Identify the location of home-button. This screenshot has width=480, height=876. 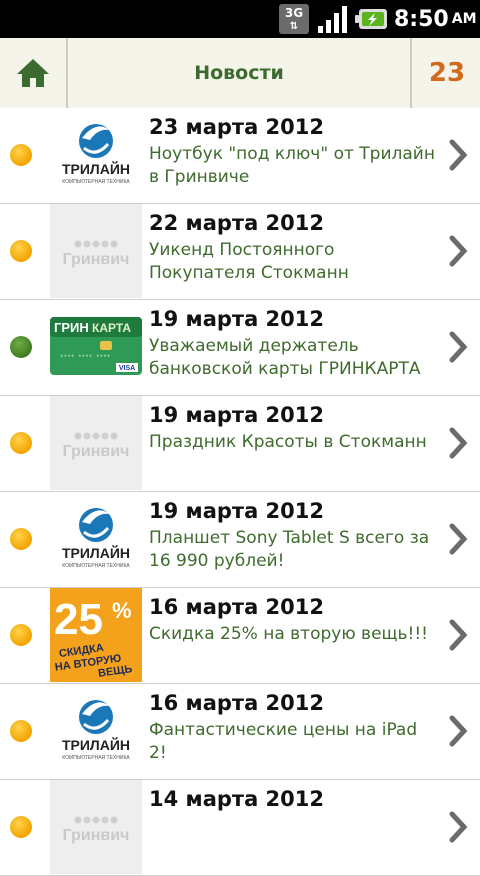
(34, 73).